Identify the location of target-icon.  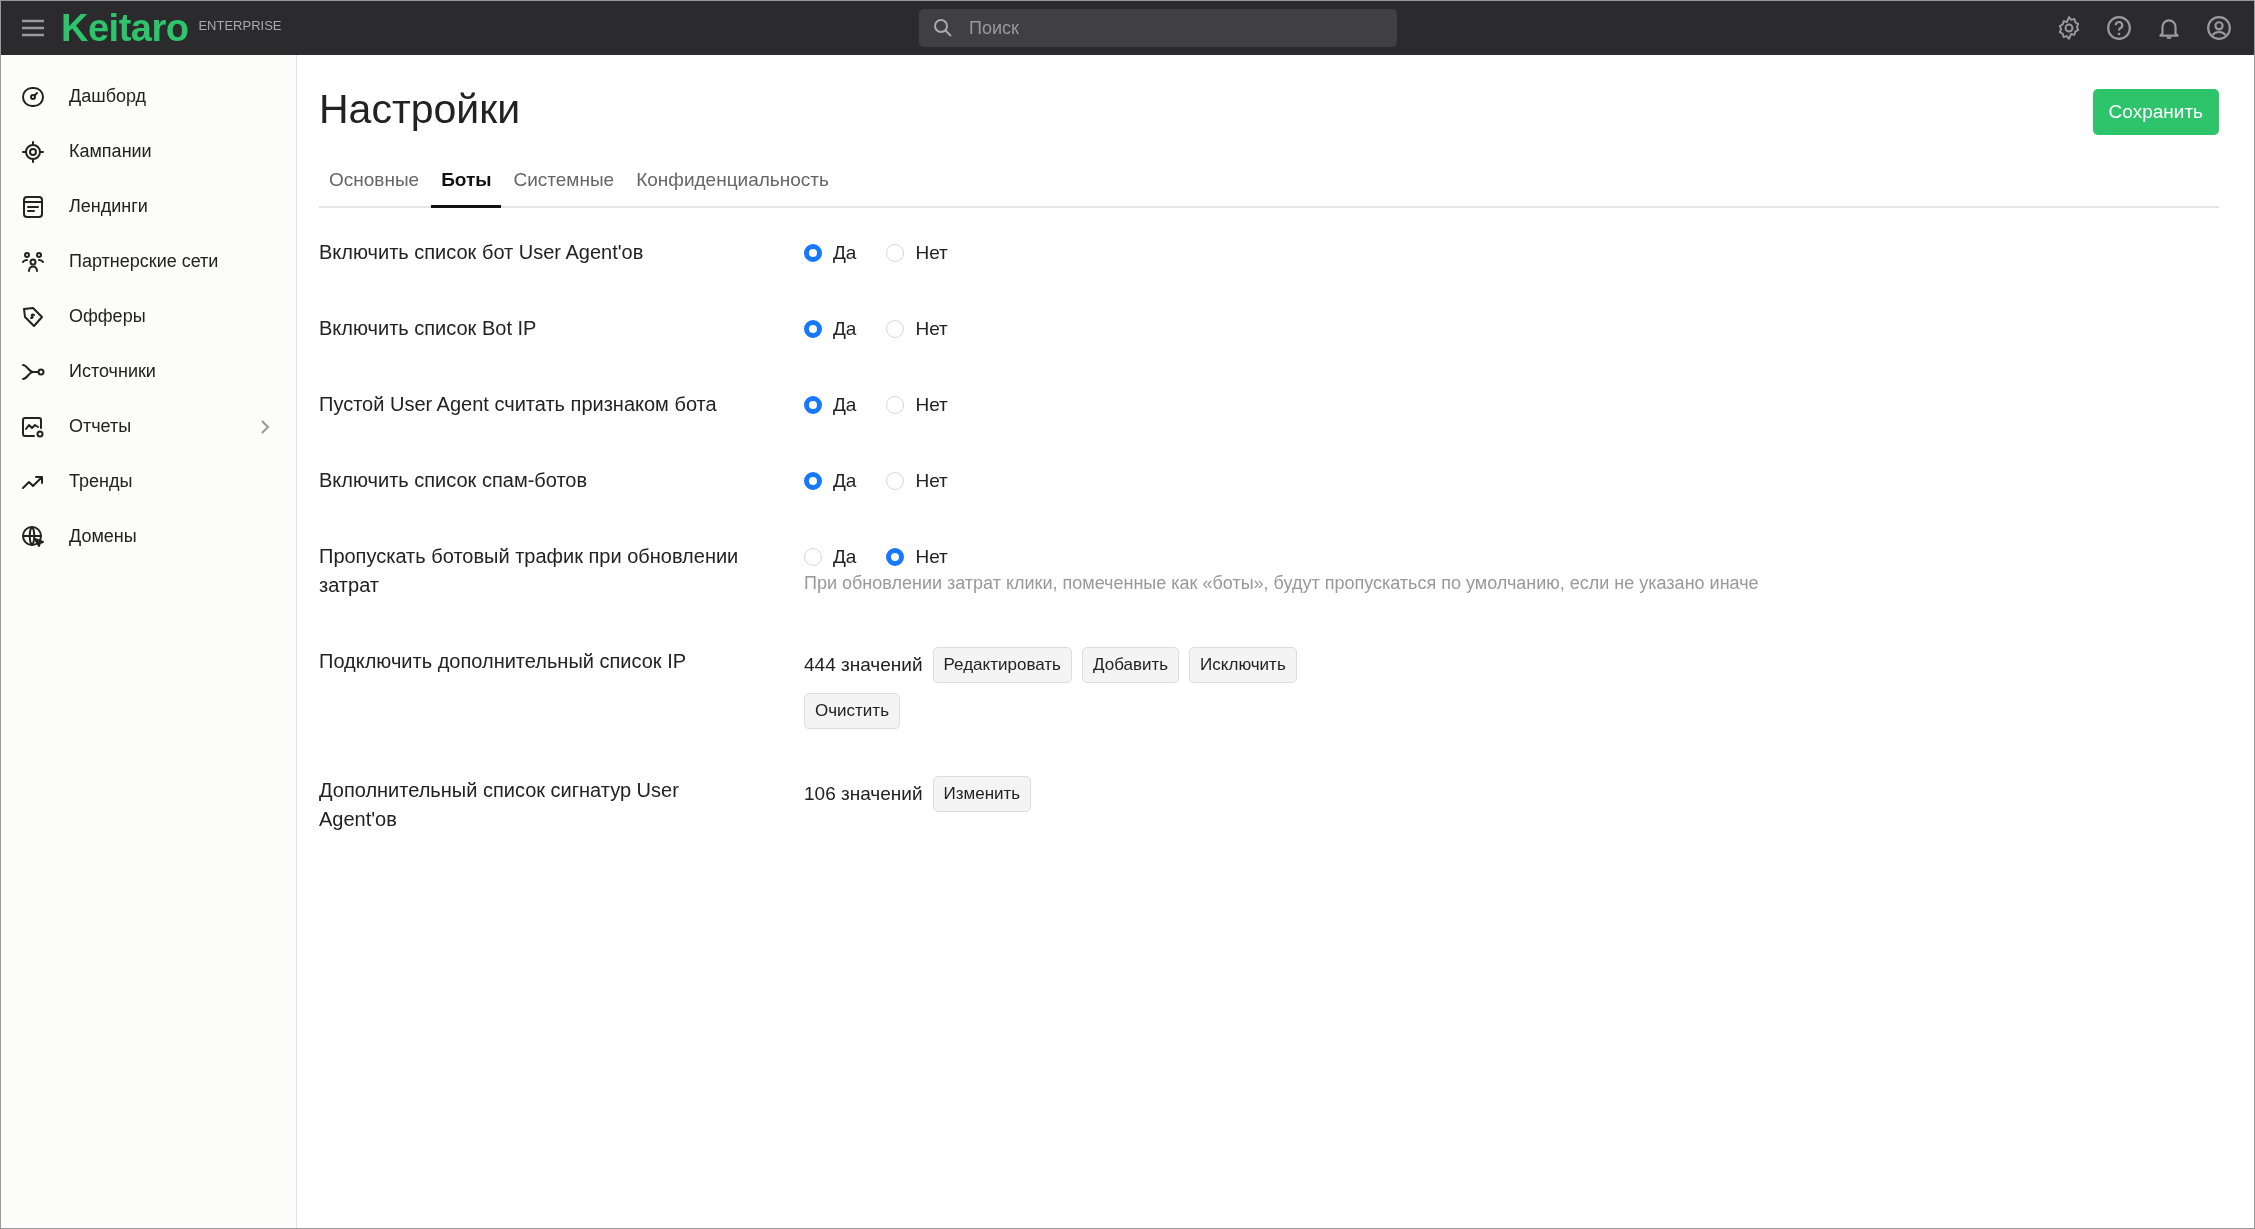
(33, 151).